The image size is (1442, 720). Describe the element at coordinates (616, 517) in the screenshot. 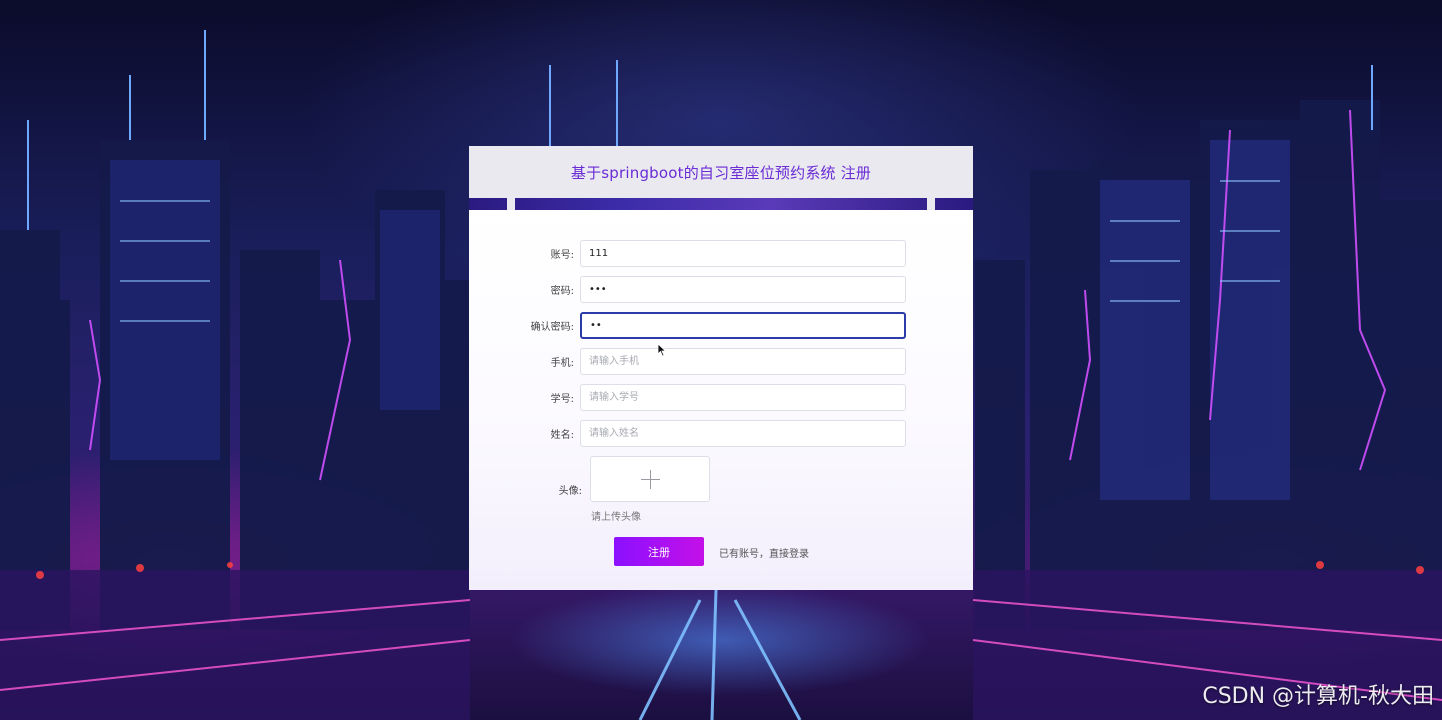

I see `avatar-upload-tip: 请上传头像` at that location.